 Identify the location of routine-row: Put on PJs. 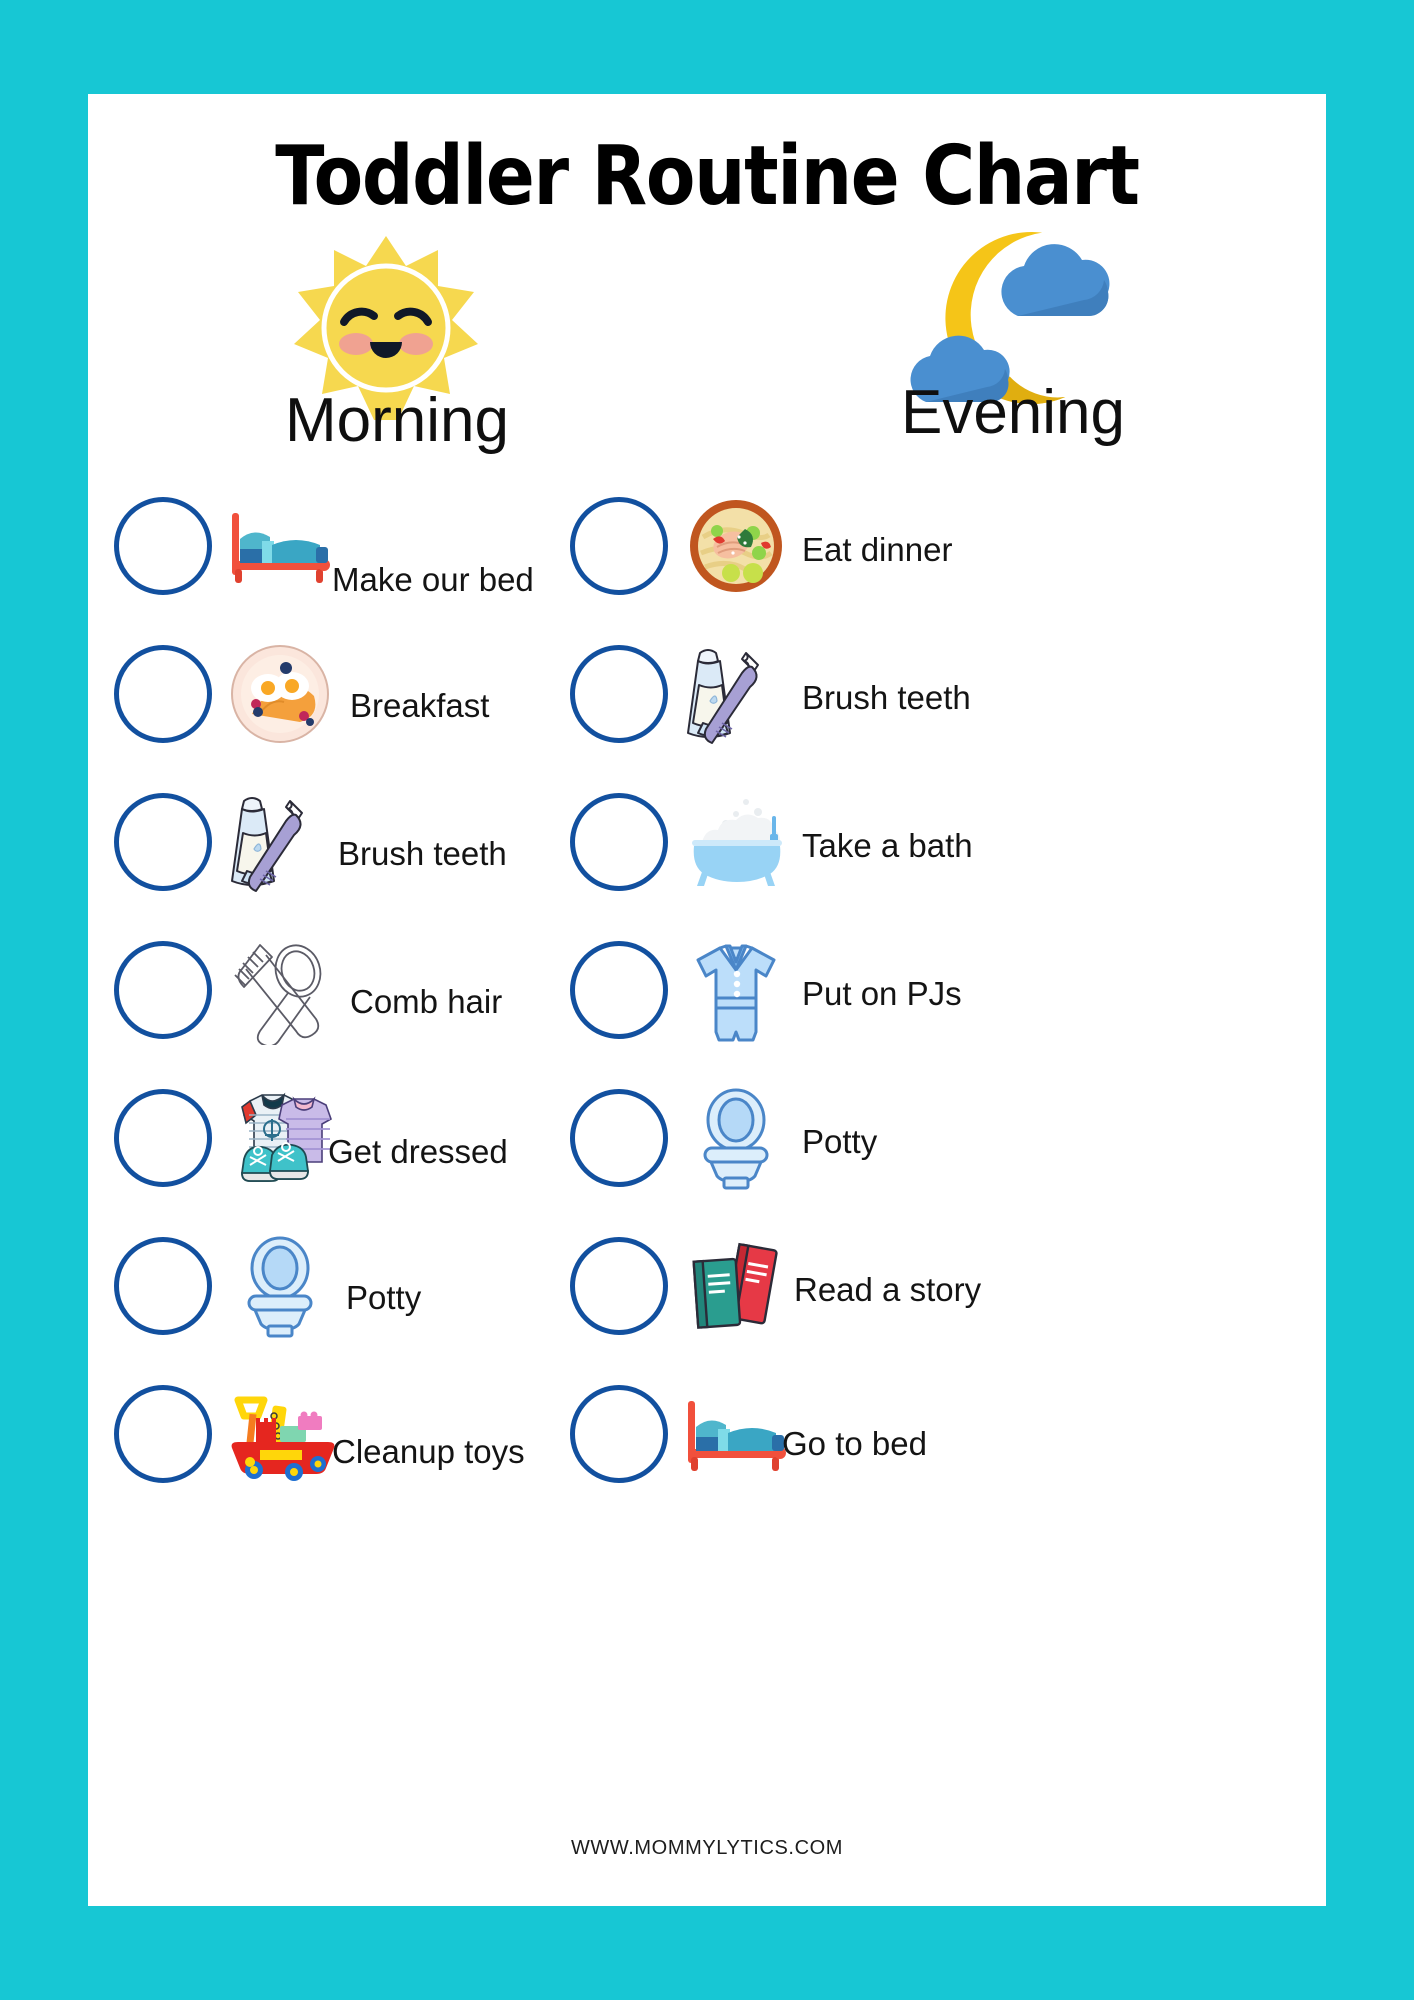
(868, 990).